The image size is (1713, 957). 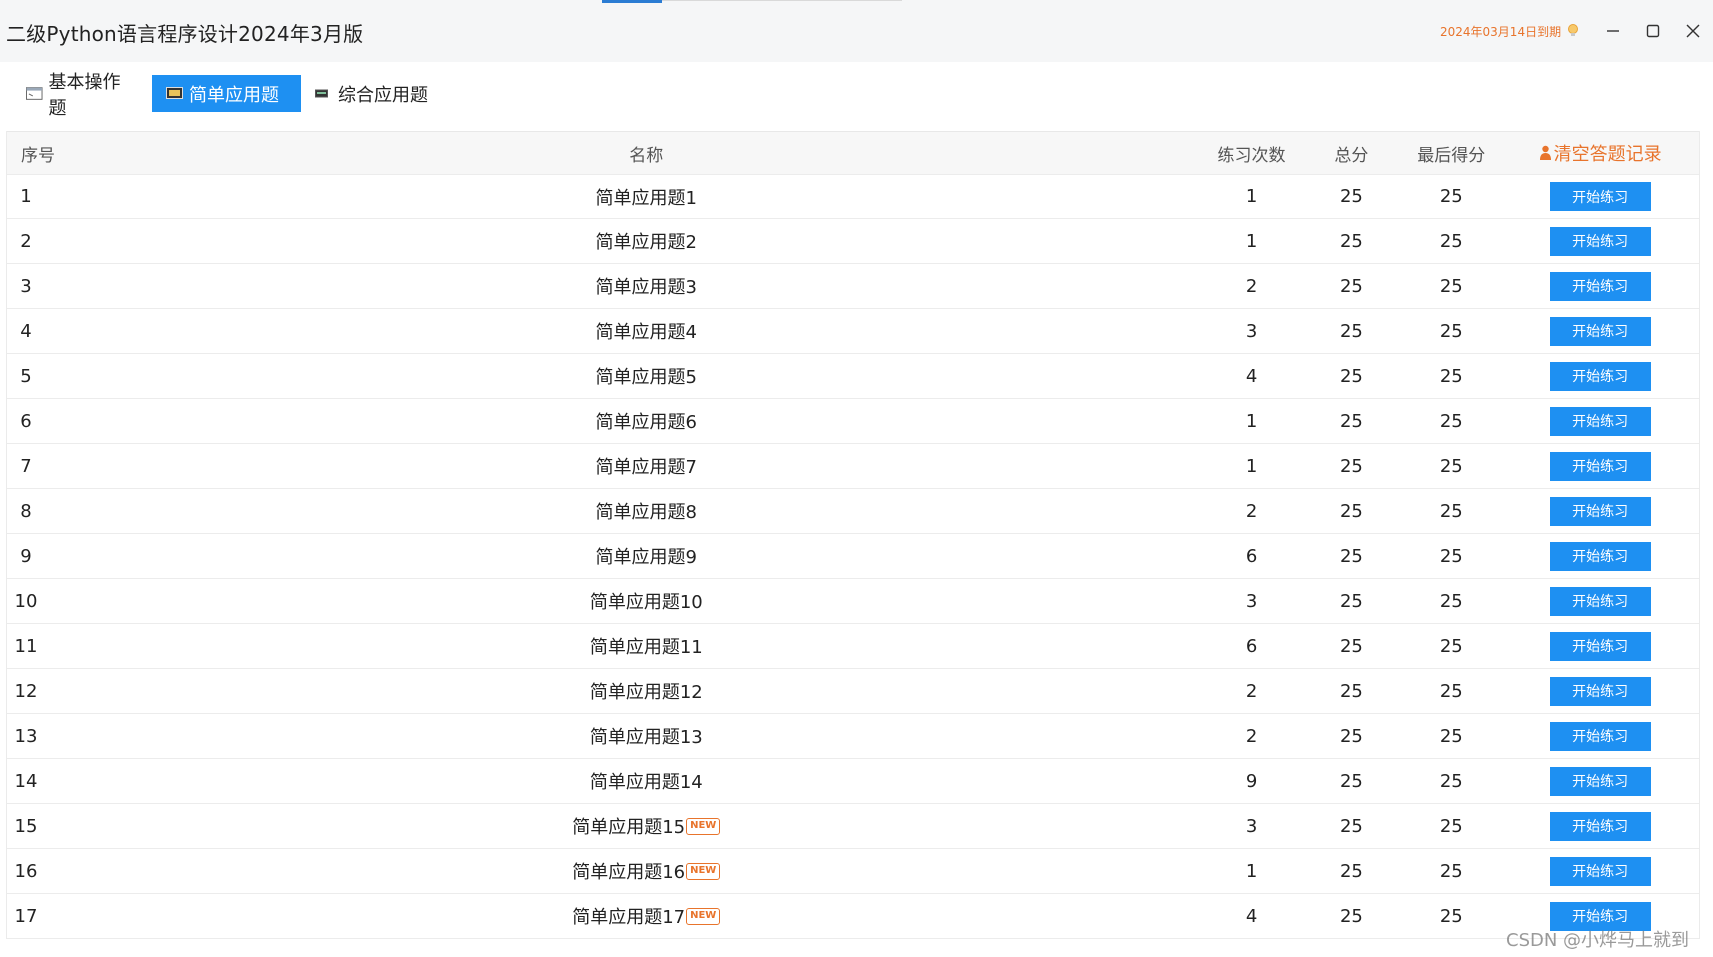 I want to click on app-title: 二级Python语言程序设计2024年3月版, so click(x=185, y=34).